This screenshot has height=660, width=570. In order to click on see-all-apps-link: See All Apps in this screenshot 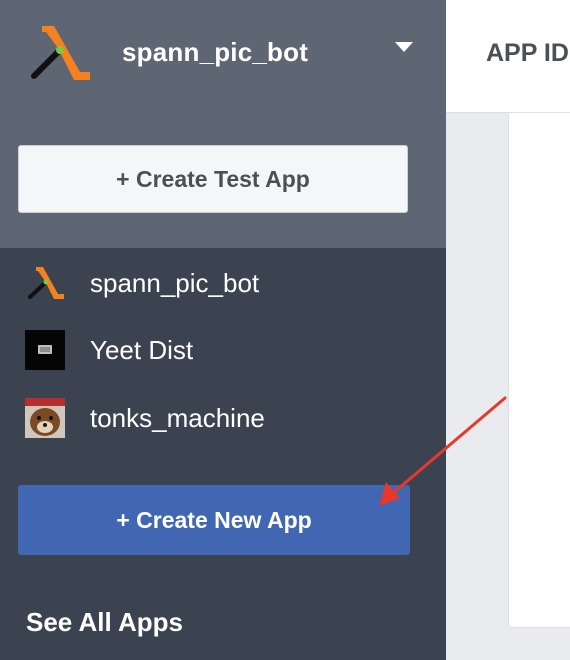, I will do `click(104, 622)`.